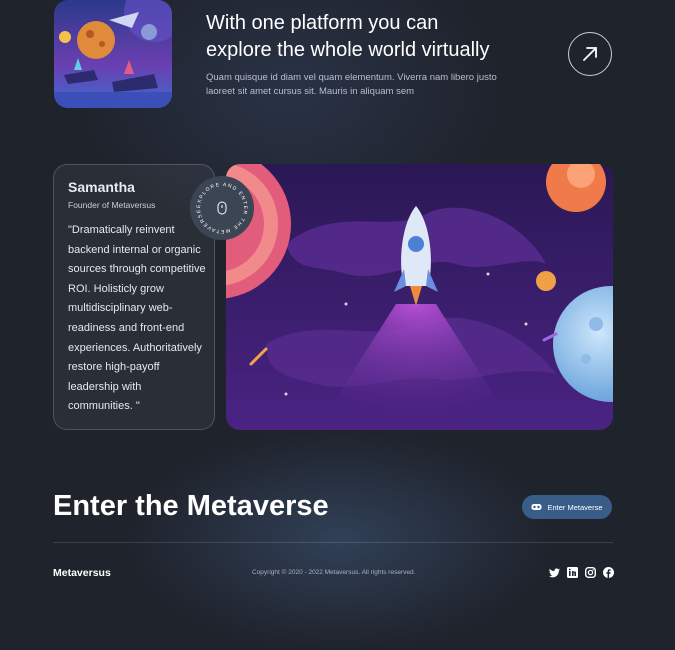 The image size is (675, 650). I want to click on feature-title-line1: With one platform you can, so click(322, 23).